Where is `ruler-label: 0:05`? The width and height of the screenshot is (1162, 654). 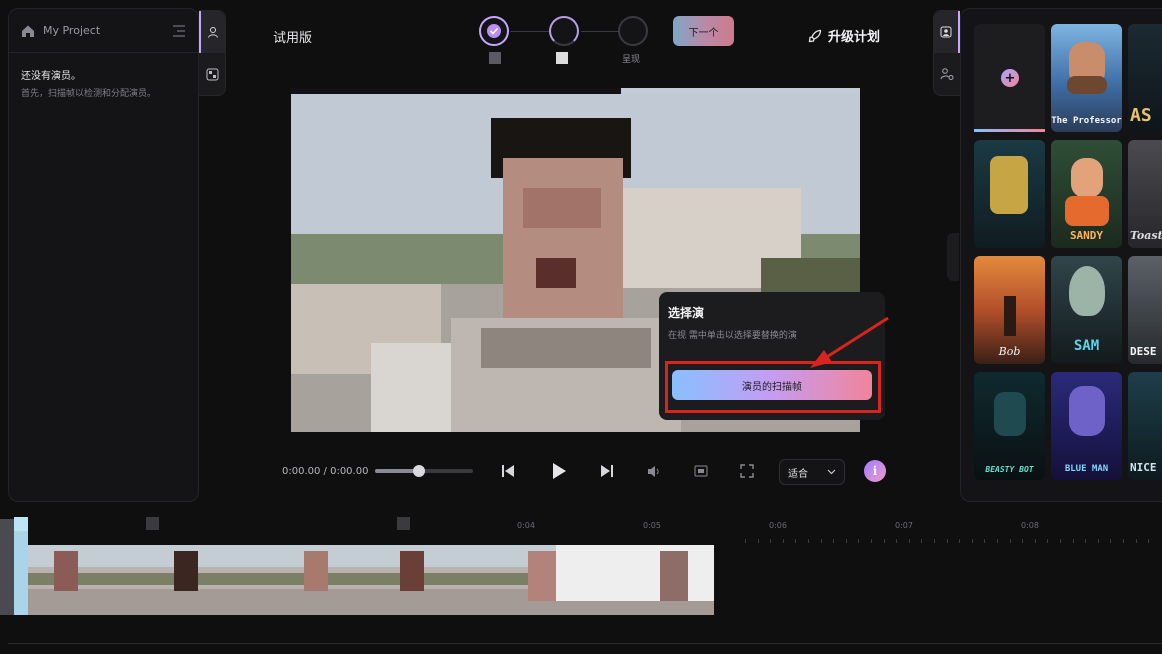 ruler-label: 0:05 is located at coordinates (652, 525).